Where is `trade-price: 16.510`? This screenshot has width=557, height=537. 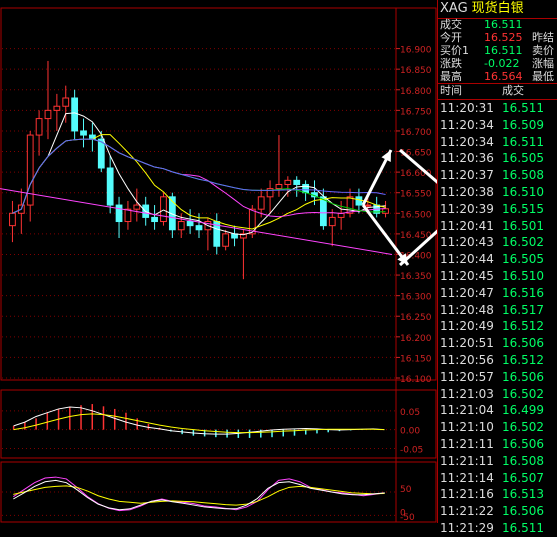 trade-price: 16.510 is located at coordinates (523, 192).